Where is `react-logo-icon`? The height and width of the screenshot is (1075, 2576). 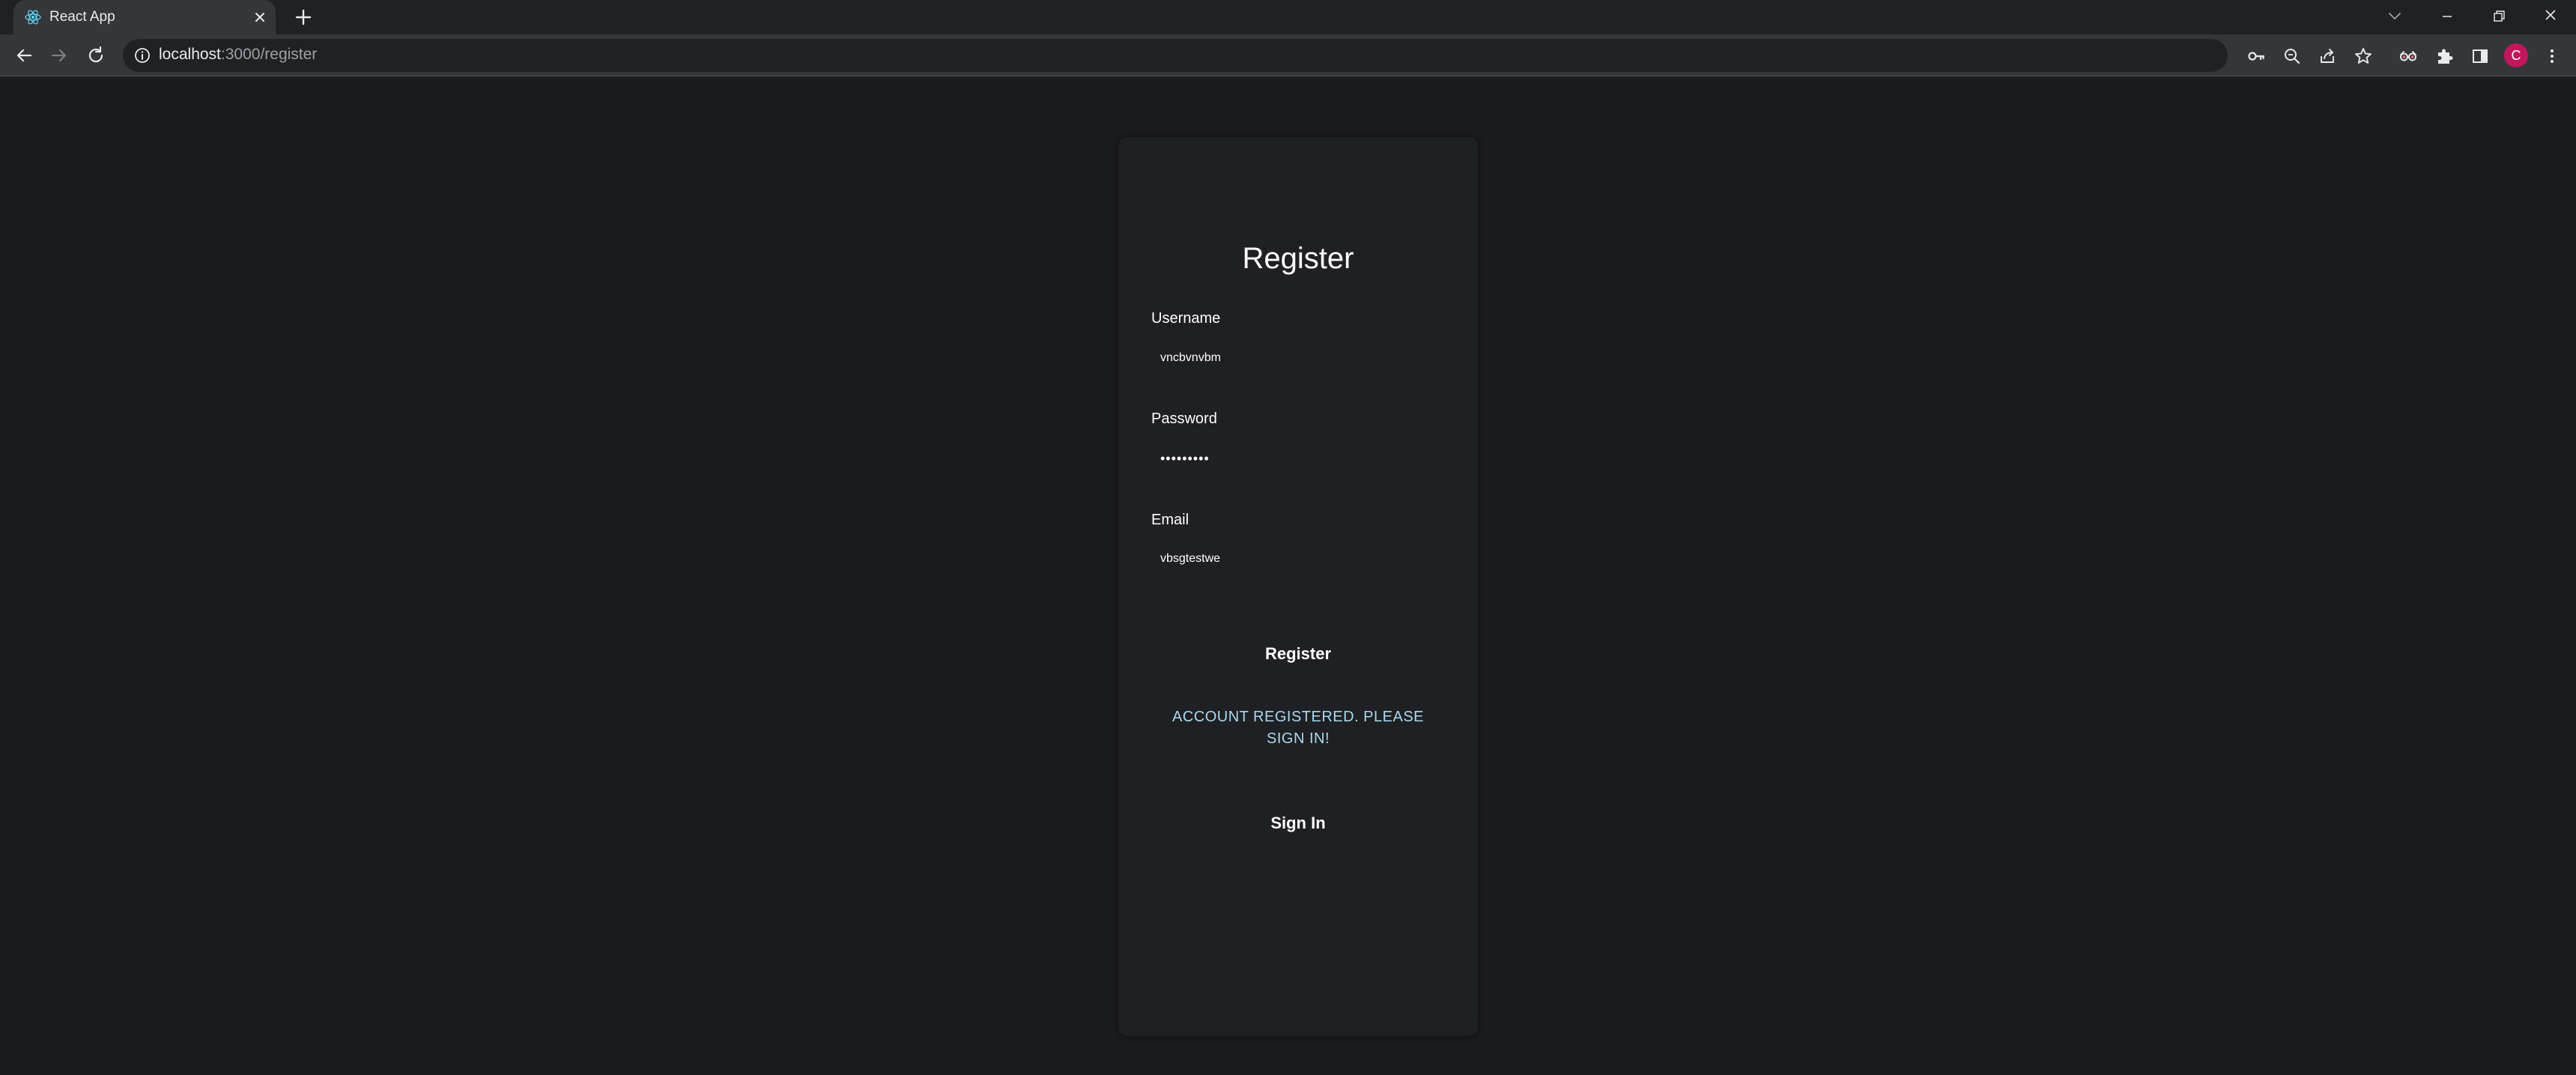
react-logo-icon is located at coordinates (33, 17).